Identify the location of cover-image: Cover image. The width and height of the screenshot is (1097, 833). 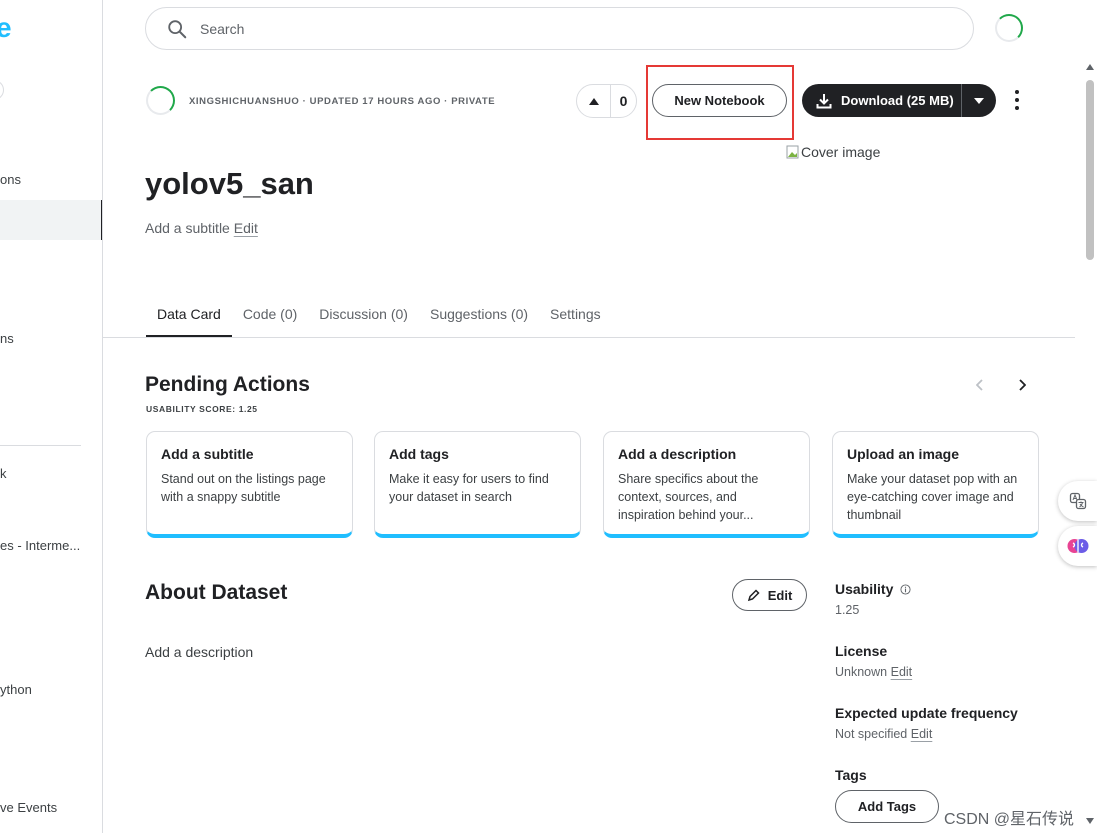
(833, 152).